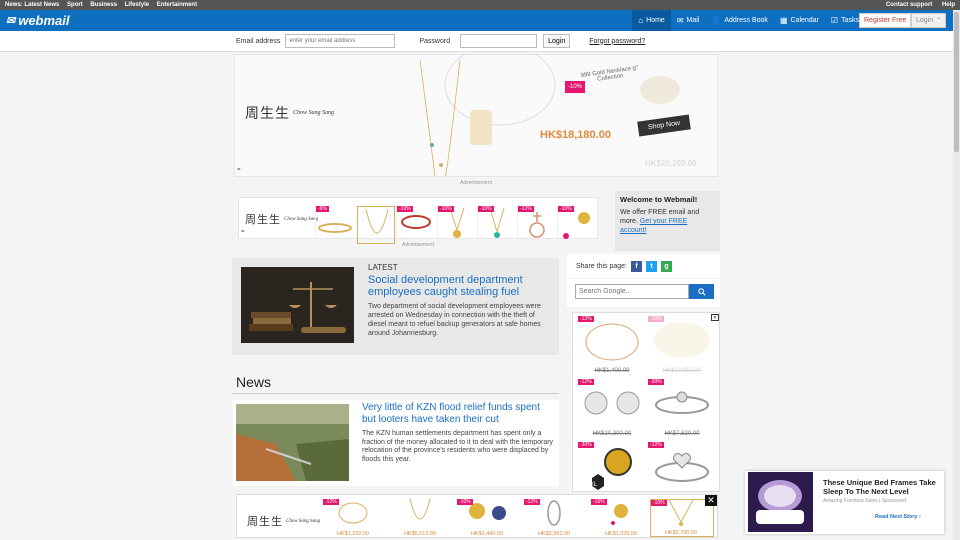 The width and height of the screenshot is (960, 540). Describe the element at coordinates (643, 266) in the screenshot. I see `share-bar: Share this page: f t g` at that location.